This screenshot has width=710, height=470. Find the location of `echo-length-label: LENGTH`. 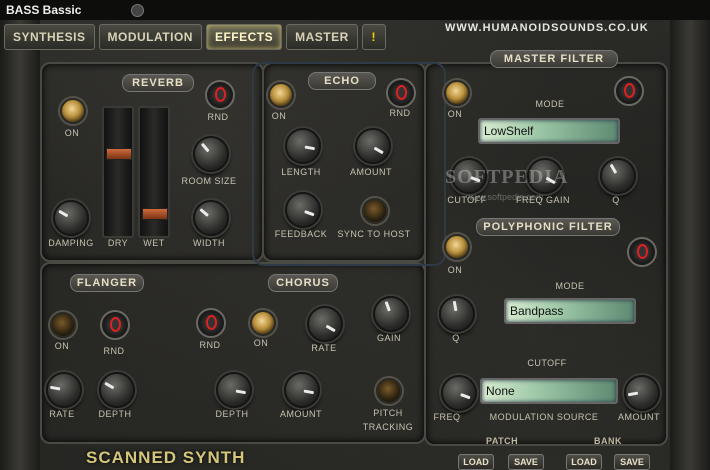

echo-length-label: LENGTH is located at coordinates (301, 172).